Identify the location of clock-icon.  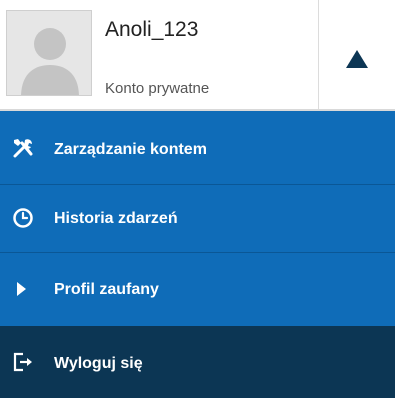
(23, 218).